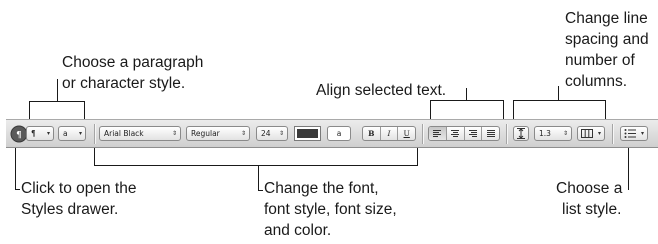 The width and height of the screenshot is (658, 244). I want to click on align-bracket-bar, so click(467, 100).